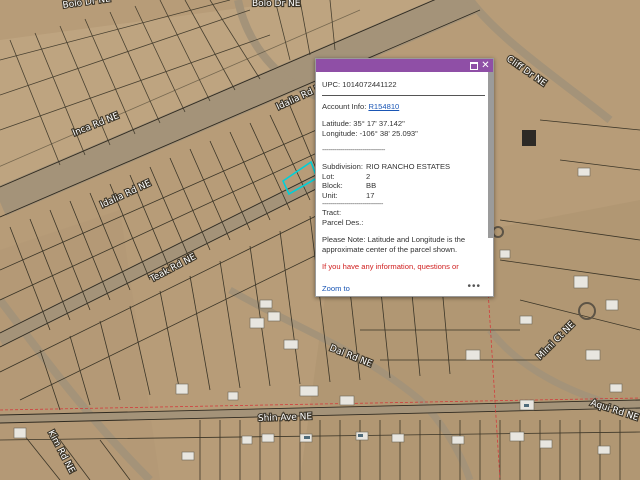 This screenshot has width=640, height=480. I want to click on account-label: Account Info:, so click(345, 106).